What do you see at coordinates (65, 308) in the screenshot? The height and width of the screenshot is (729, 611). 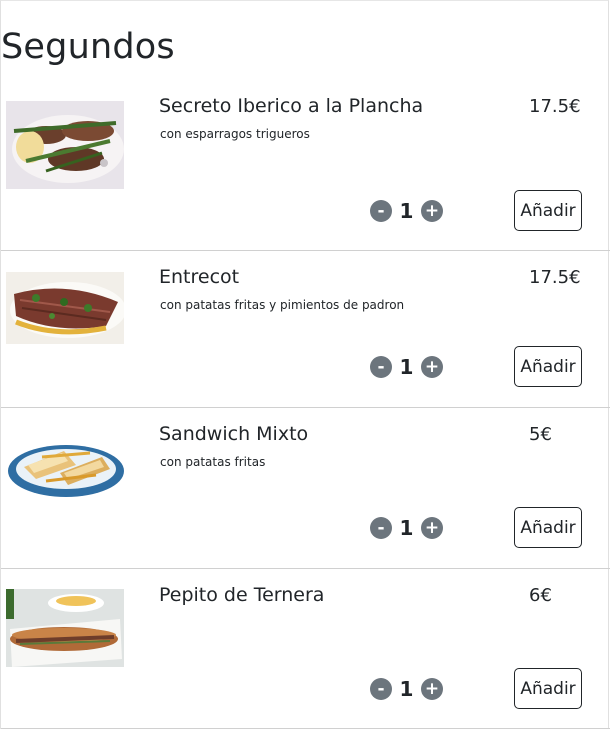 I see `dish-photo-entrecot` at bounding box center [65, 308].